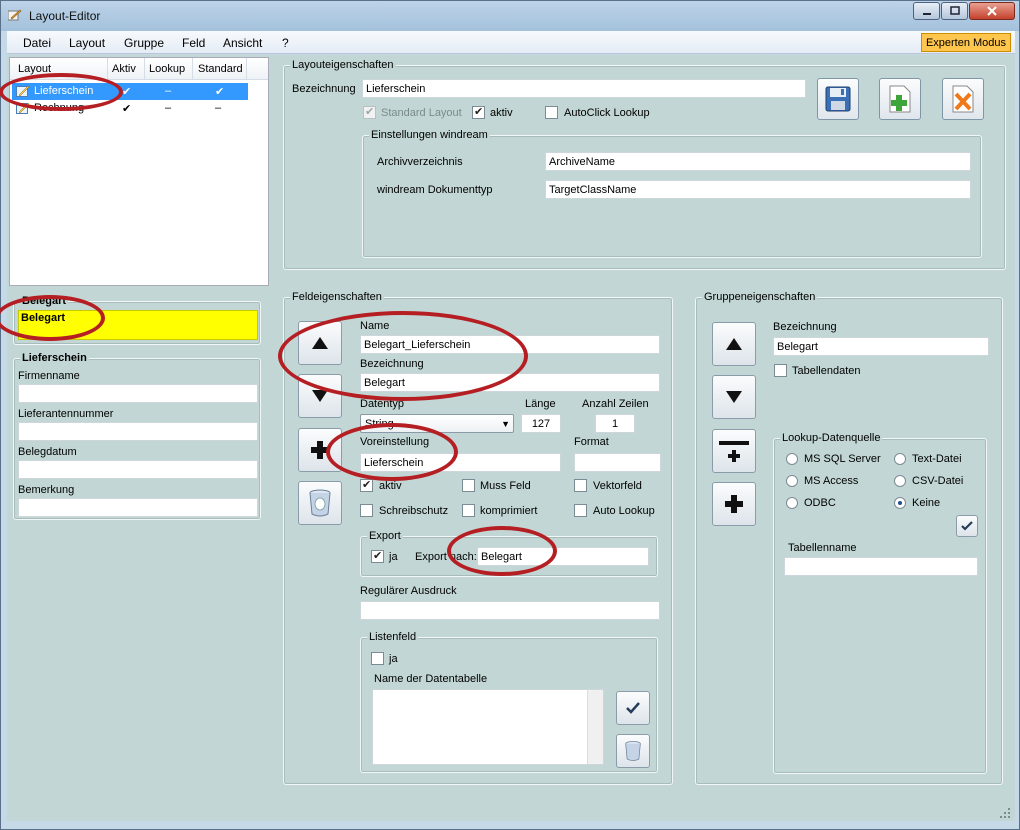  Describe the element at coordinates (563, 556) in the screenshot. I see `export-nach-input: Belegart` at that location.